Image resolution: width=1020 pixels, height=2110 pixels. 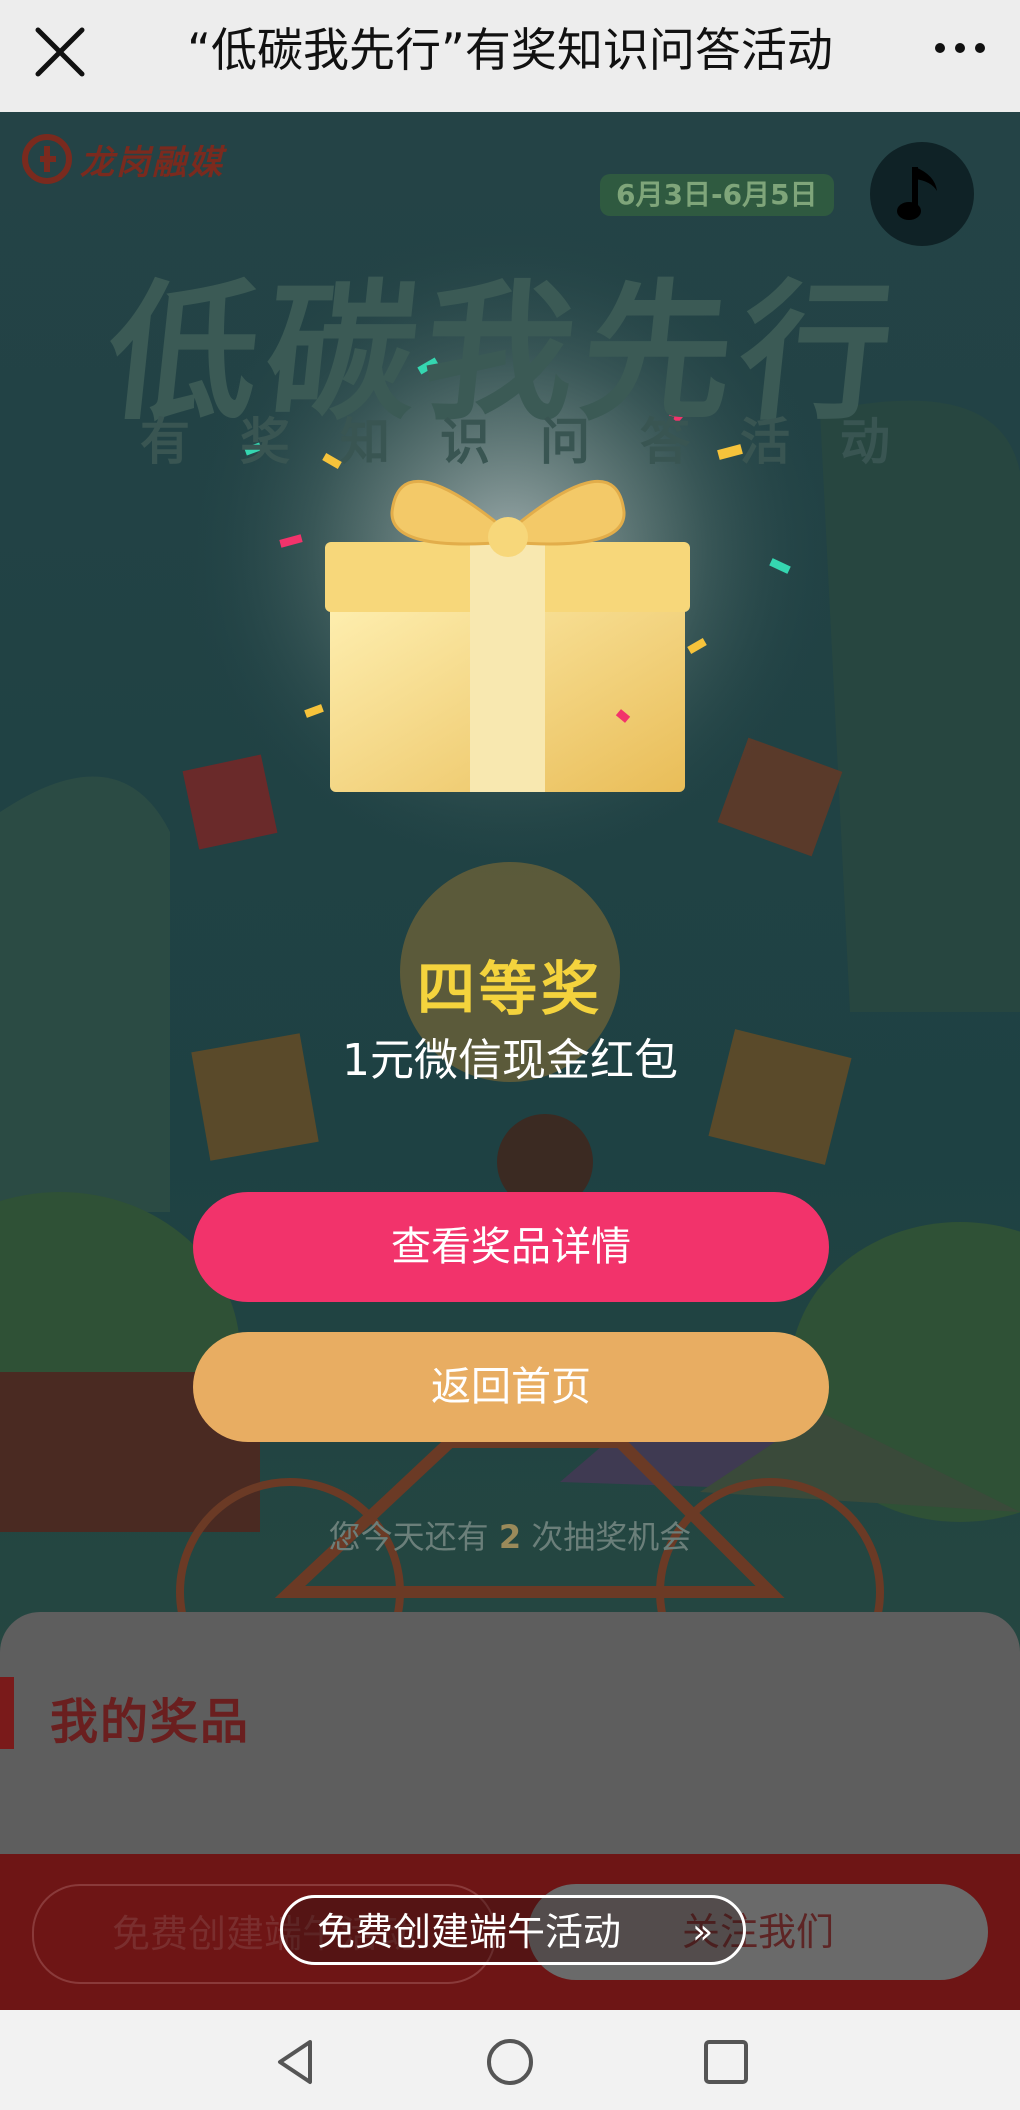 What do you see at coordinates (717, 195) in the screenshot?
I see `date-range-badge: 6月3日-6月5日` at bounding box center [717, 195].